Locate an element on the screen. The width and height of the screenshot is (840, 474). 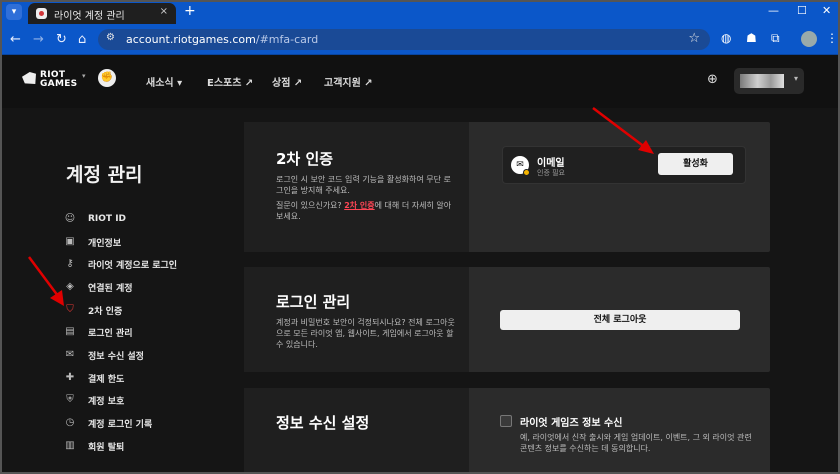
sidebar-item-label: 결제 한도 is located at coordinates (106, 379).